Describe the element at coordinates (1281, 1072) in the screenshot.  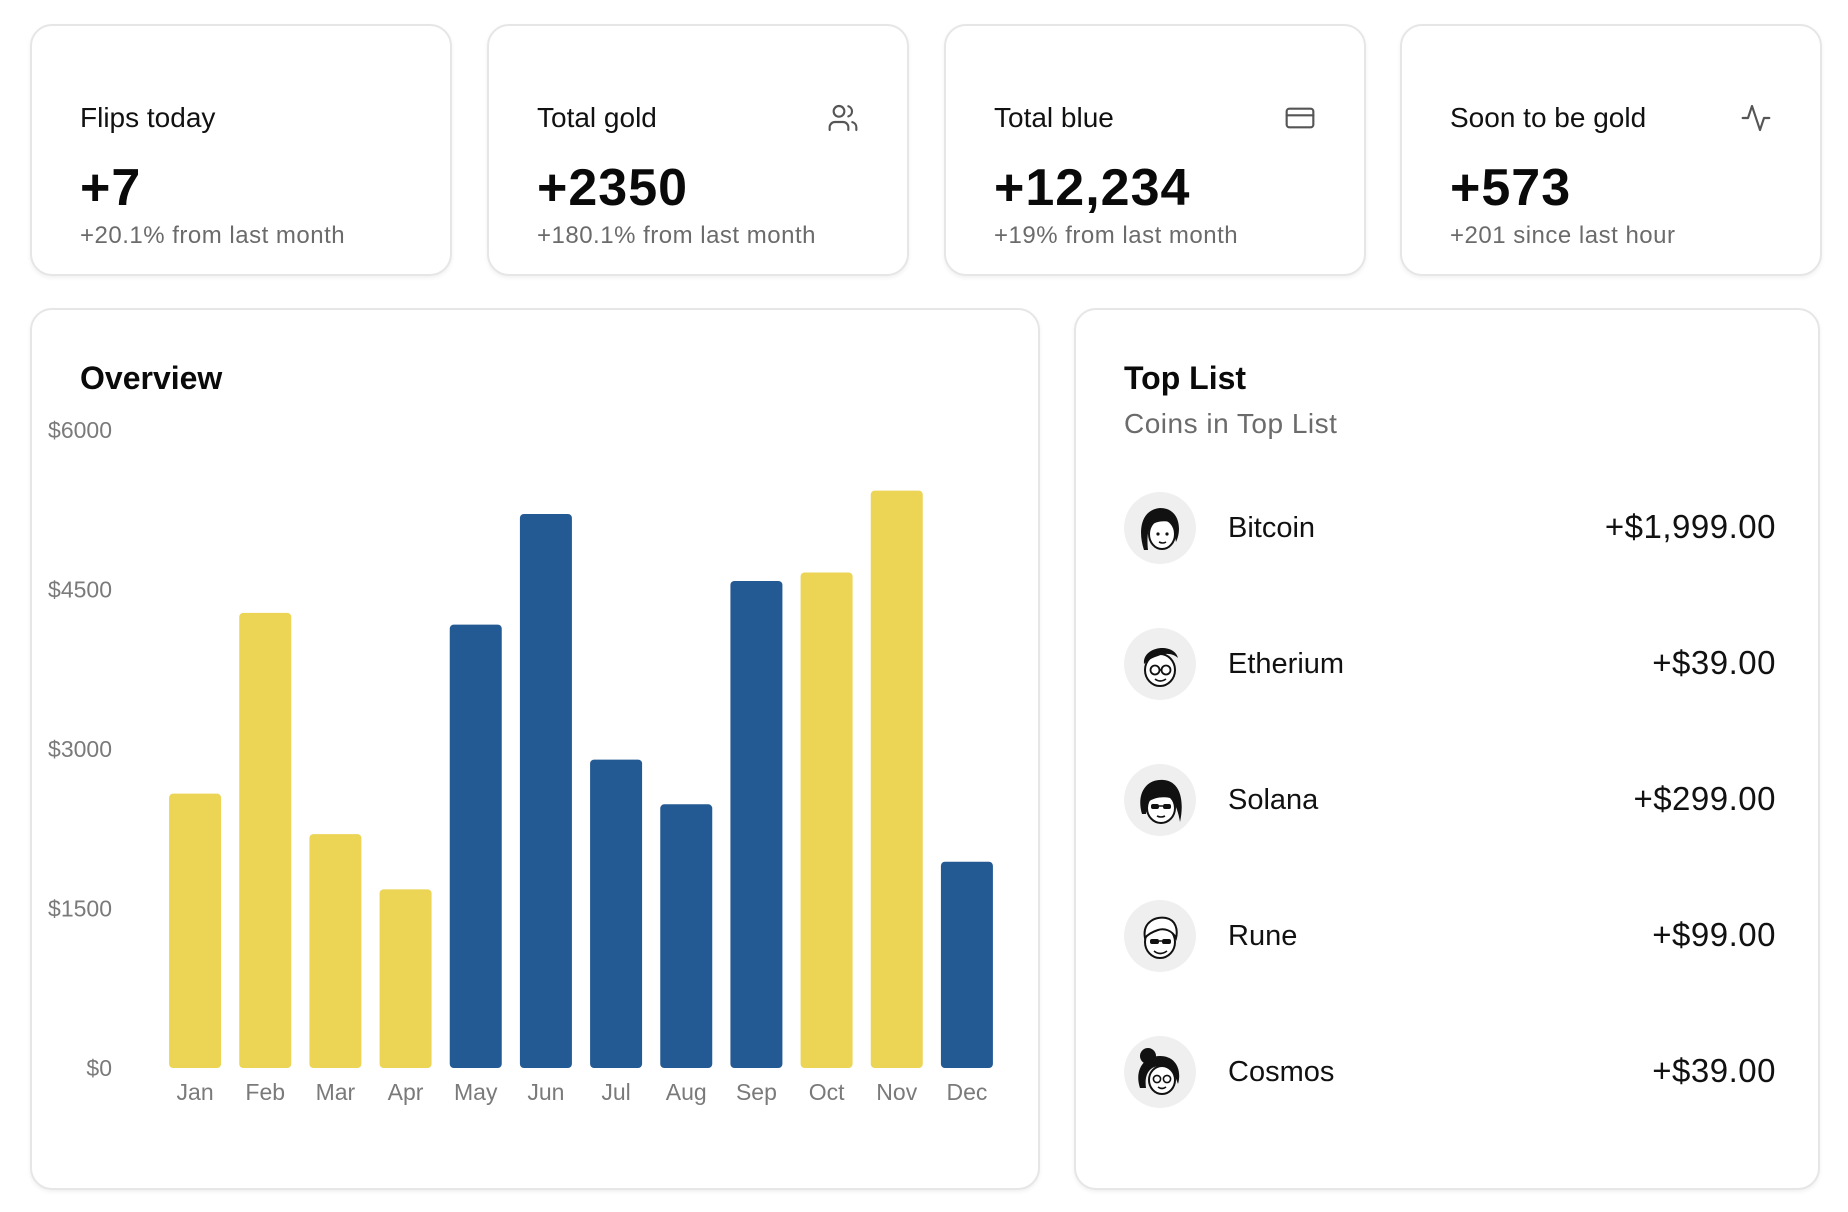
I see `coin-name: Cosmos` at that location.